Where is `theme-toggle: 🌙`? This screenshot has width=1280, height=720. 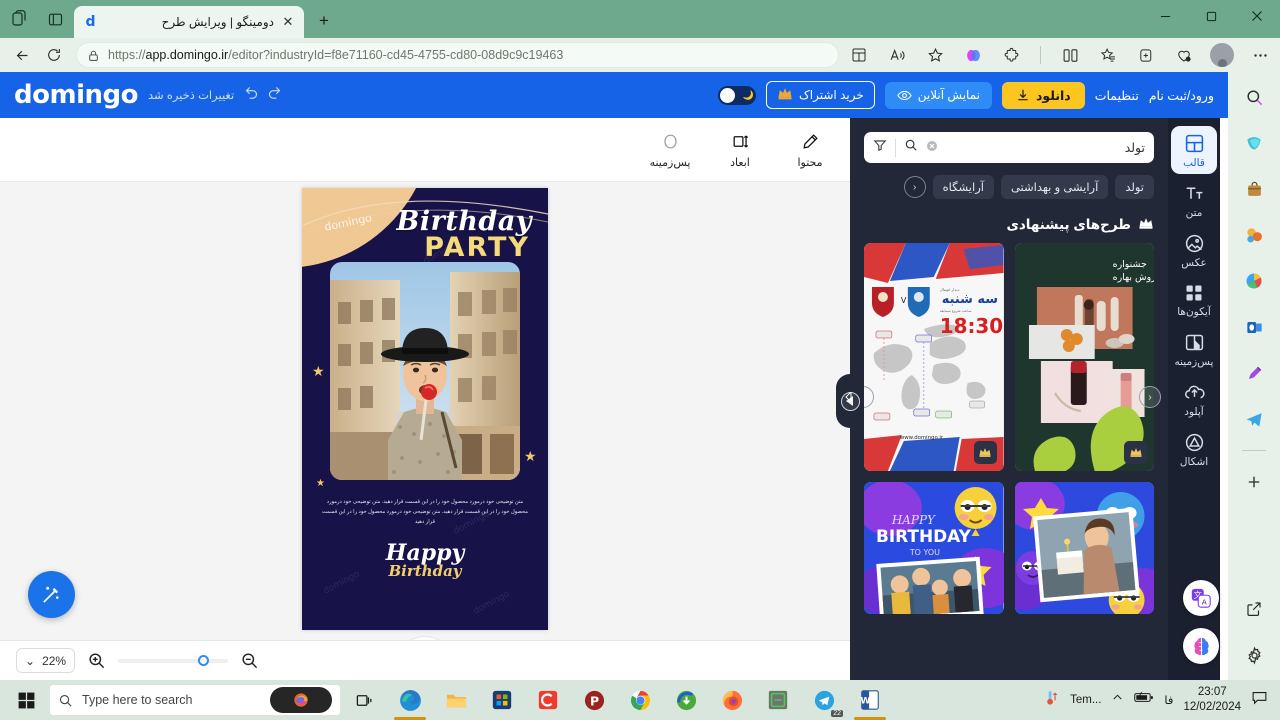
theme-toggle: 🌙 is located at coordinates (737, 95).